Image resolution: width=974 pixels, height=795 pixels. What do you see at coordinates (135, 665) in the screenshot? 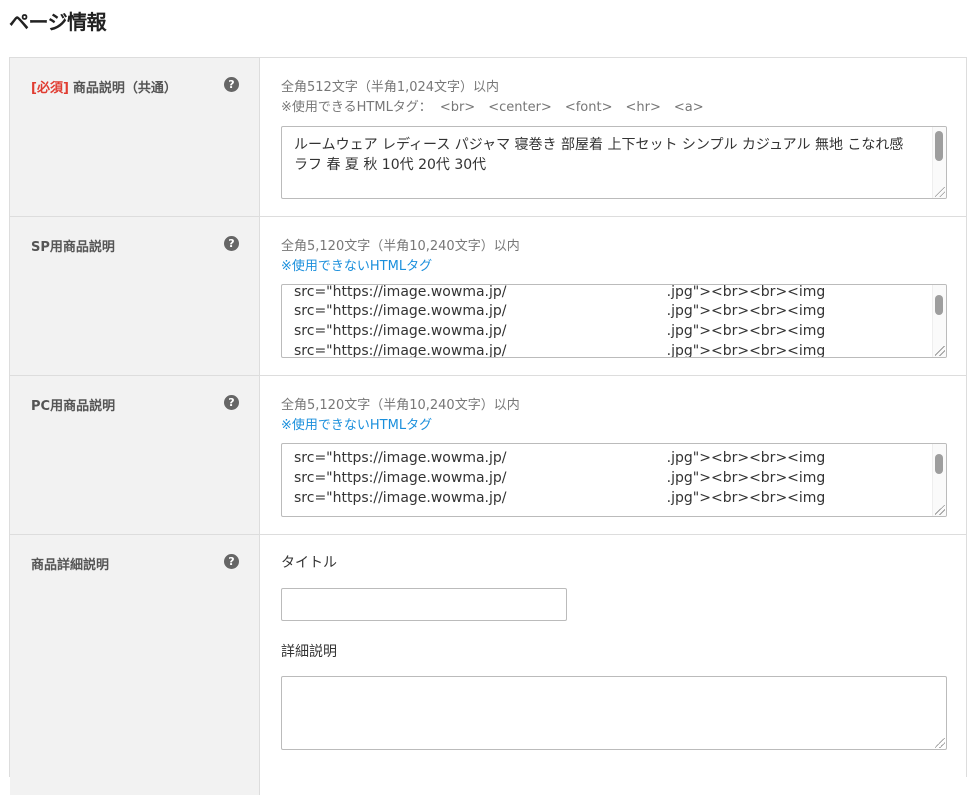
I see `row-label-cell: 商品詳細説明 ?` at bounding box center [135, 665].